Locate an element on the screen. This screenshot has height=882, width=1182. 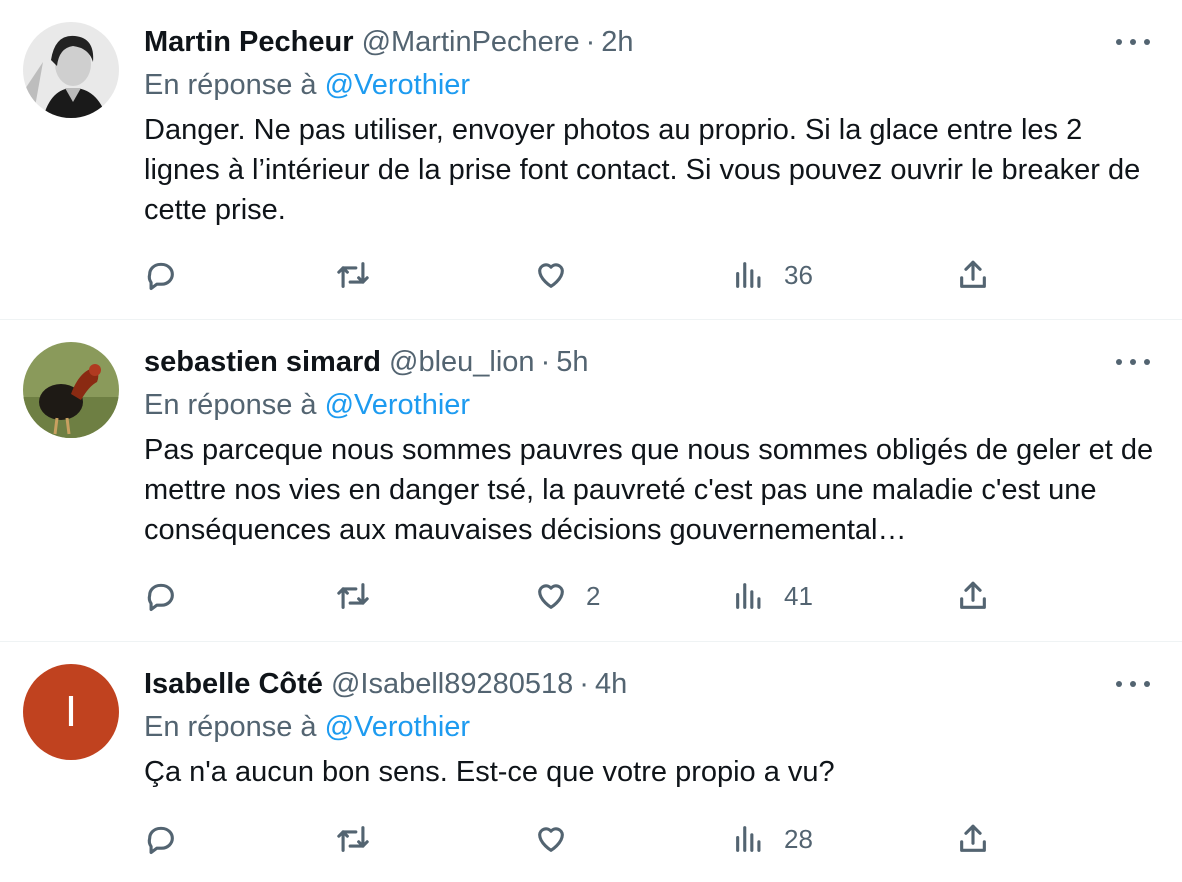
tweet-header: Martin Pecheur @MartinPechere · 2h is located at coordinates (389, 42).